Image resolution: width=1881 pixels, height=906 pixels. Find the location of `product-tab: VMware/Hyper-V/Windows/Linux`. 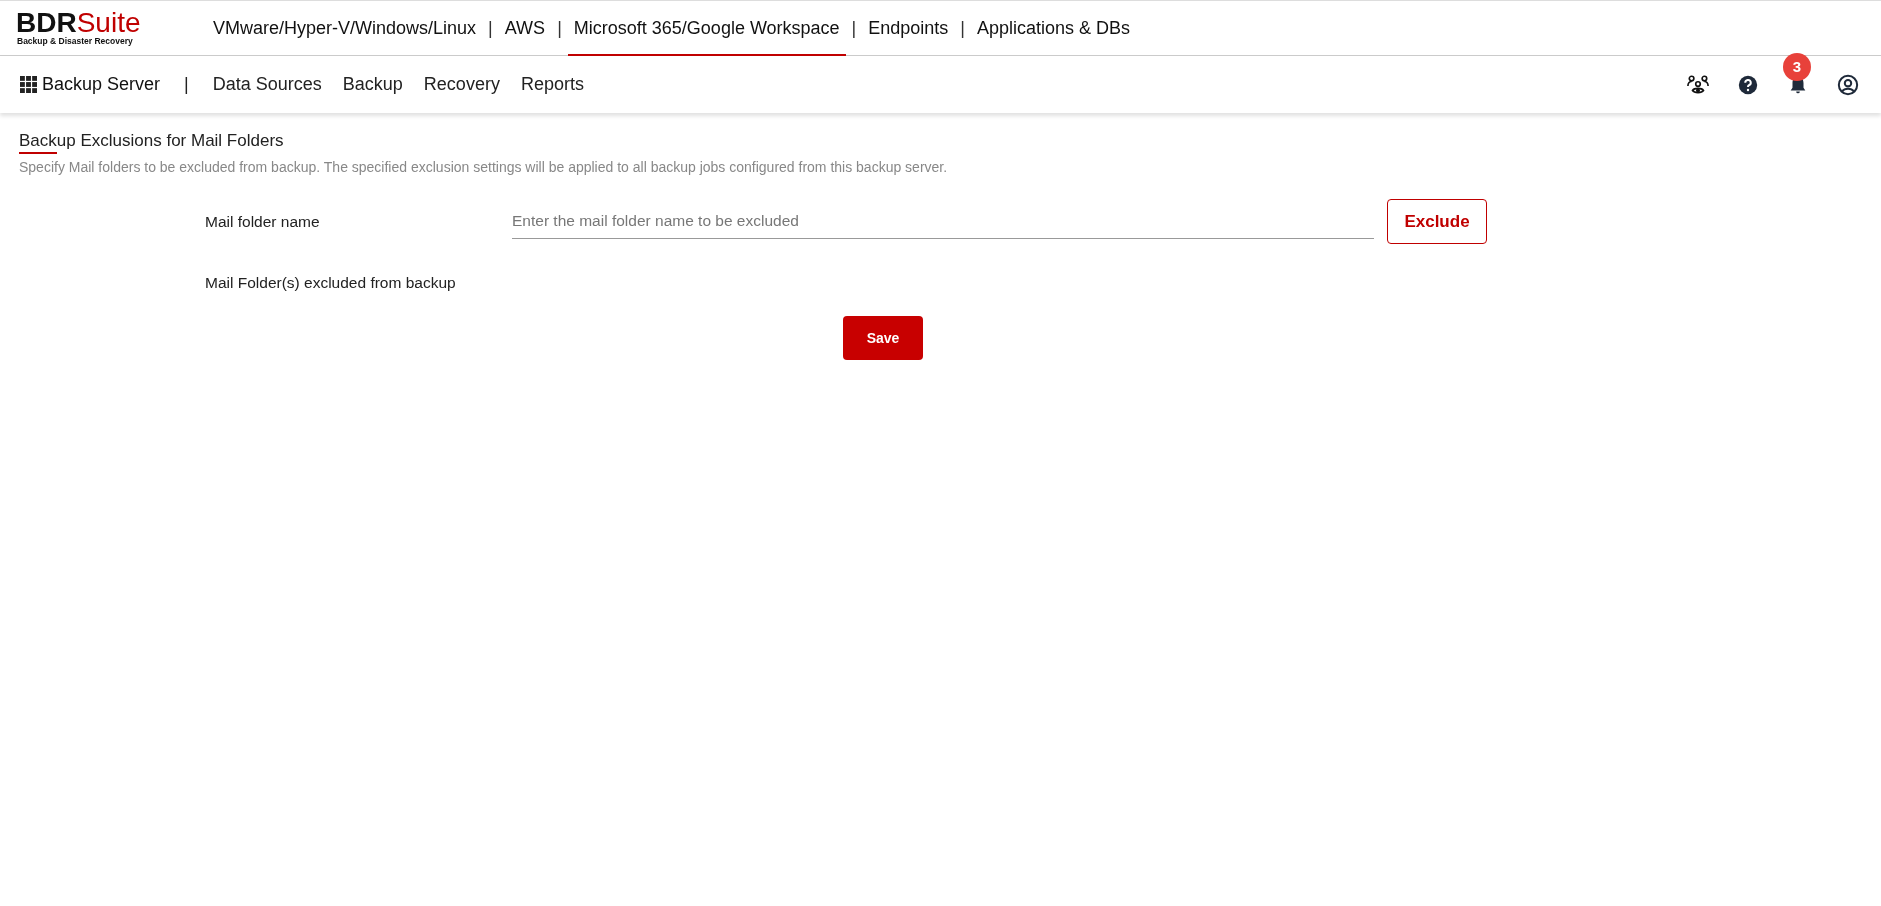

product-tab: VMware/Hyper-V/Windows/Linux is located at coordinates (345, 29).